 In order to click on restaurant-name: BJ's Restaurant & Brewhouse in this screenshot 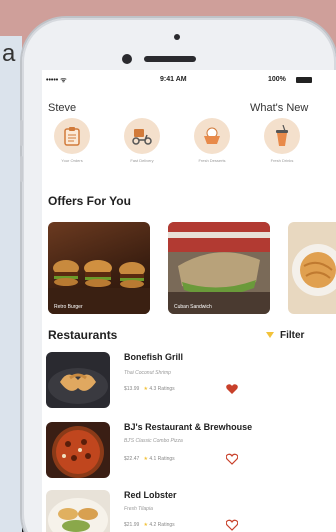, I will do `click(188, 427)`.